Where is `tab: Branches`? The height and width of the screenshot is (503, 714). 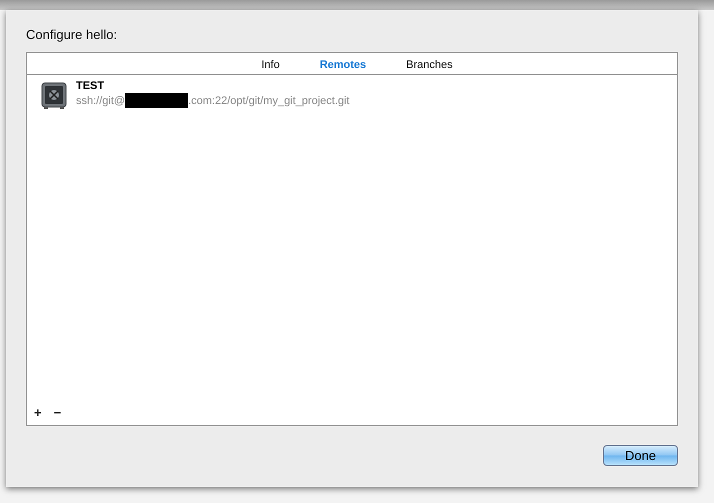 tab: Branches is located at coordinates (429, 63).